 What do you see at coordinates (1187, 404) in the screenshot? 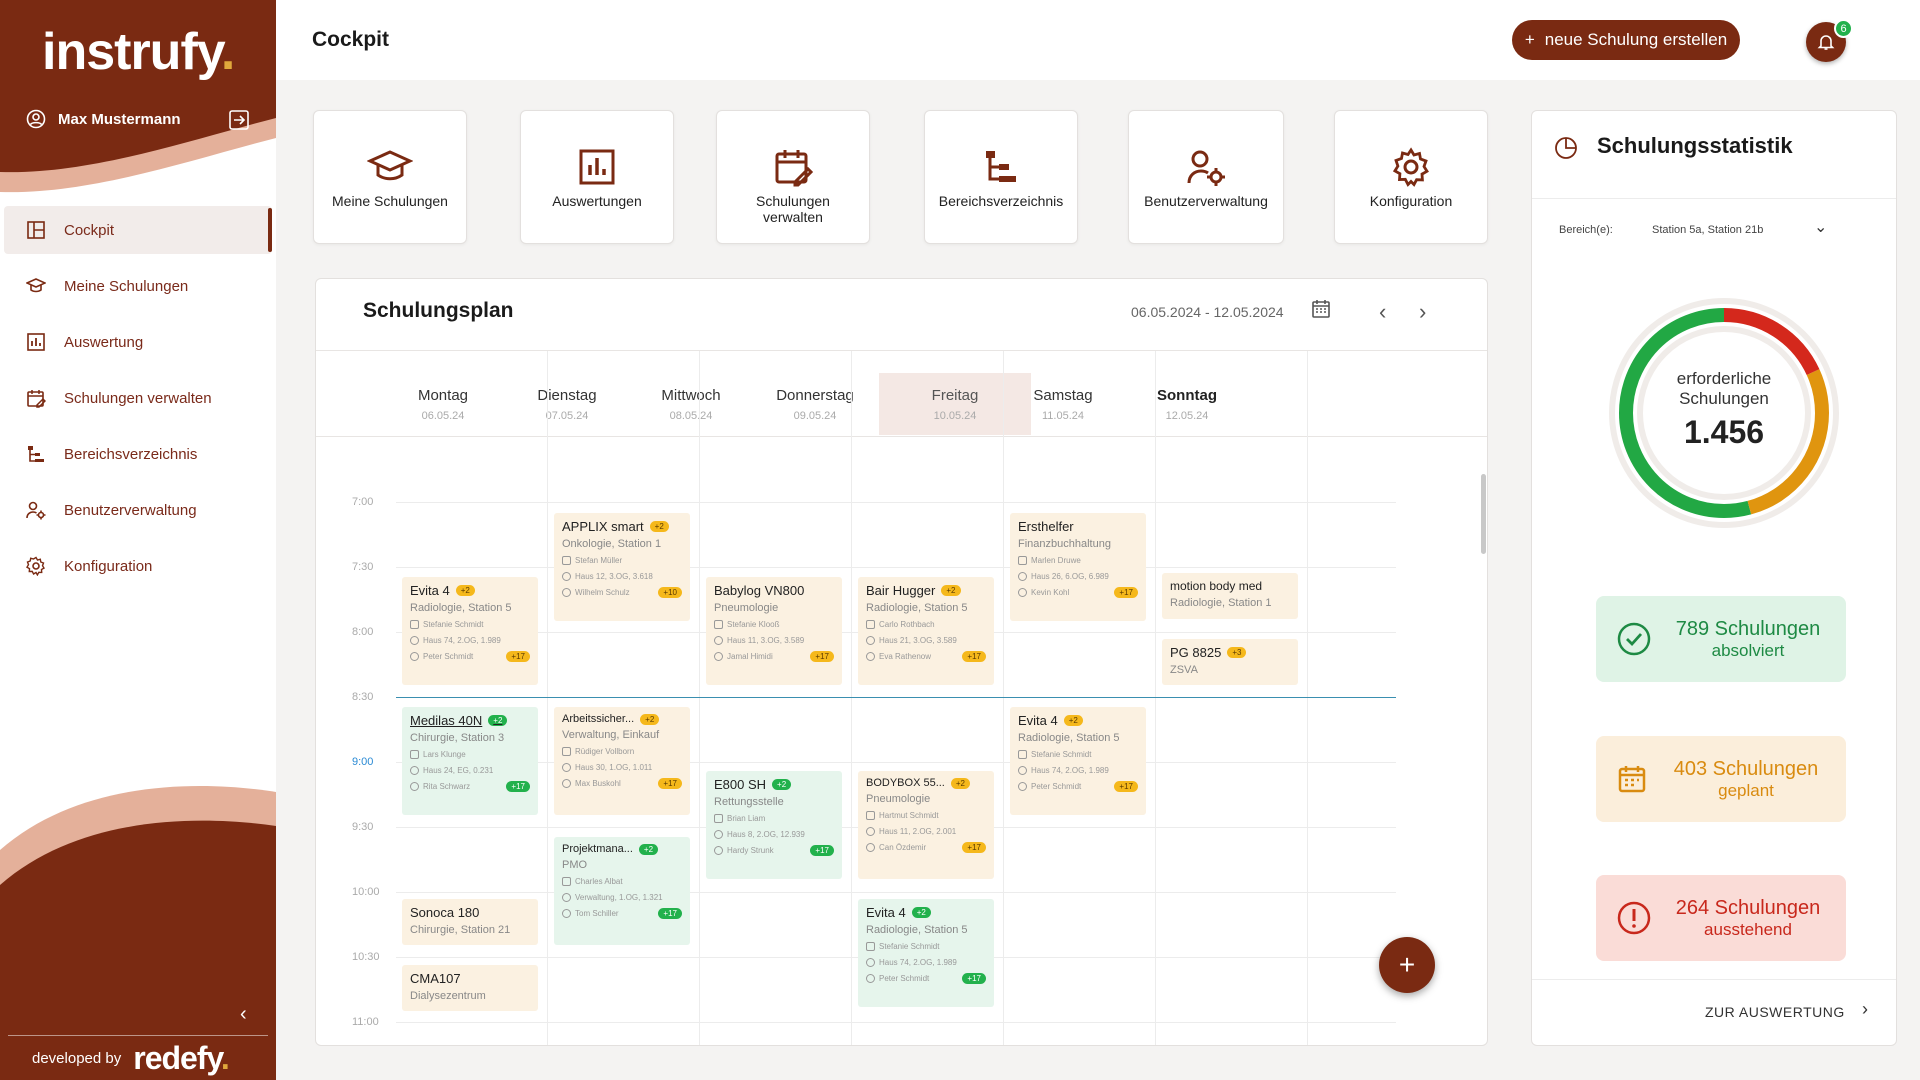
I see `day-header: Sonntag 12.05.24` at bounding box center [1187, 404].